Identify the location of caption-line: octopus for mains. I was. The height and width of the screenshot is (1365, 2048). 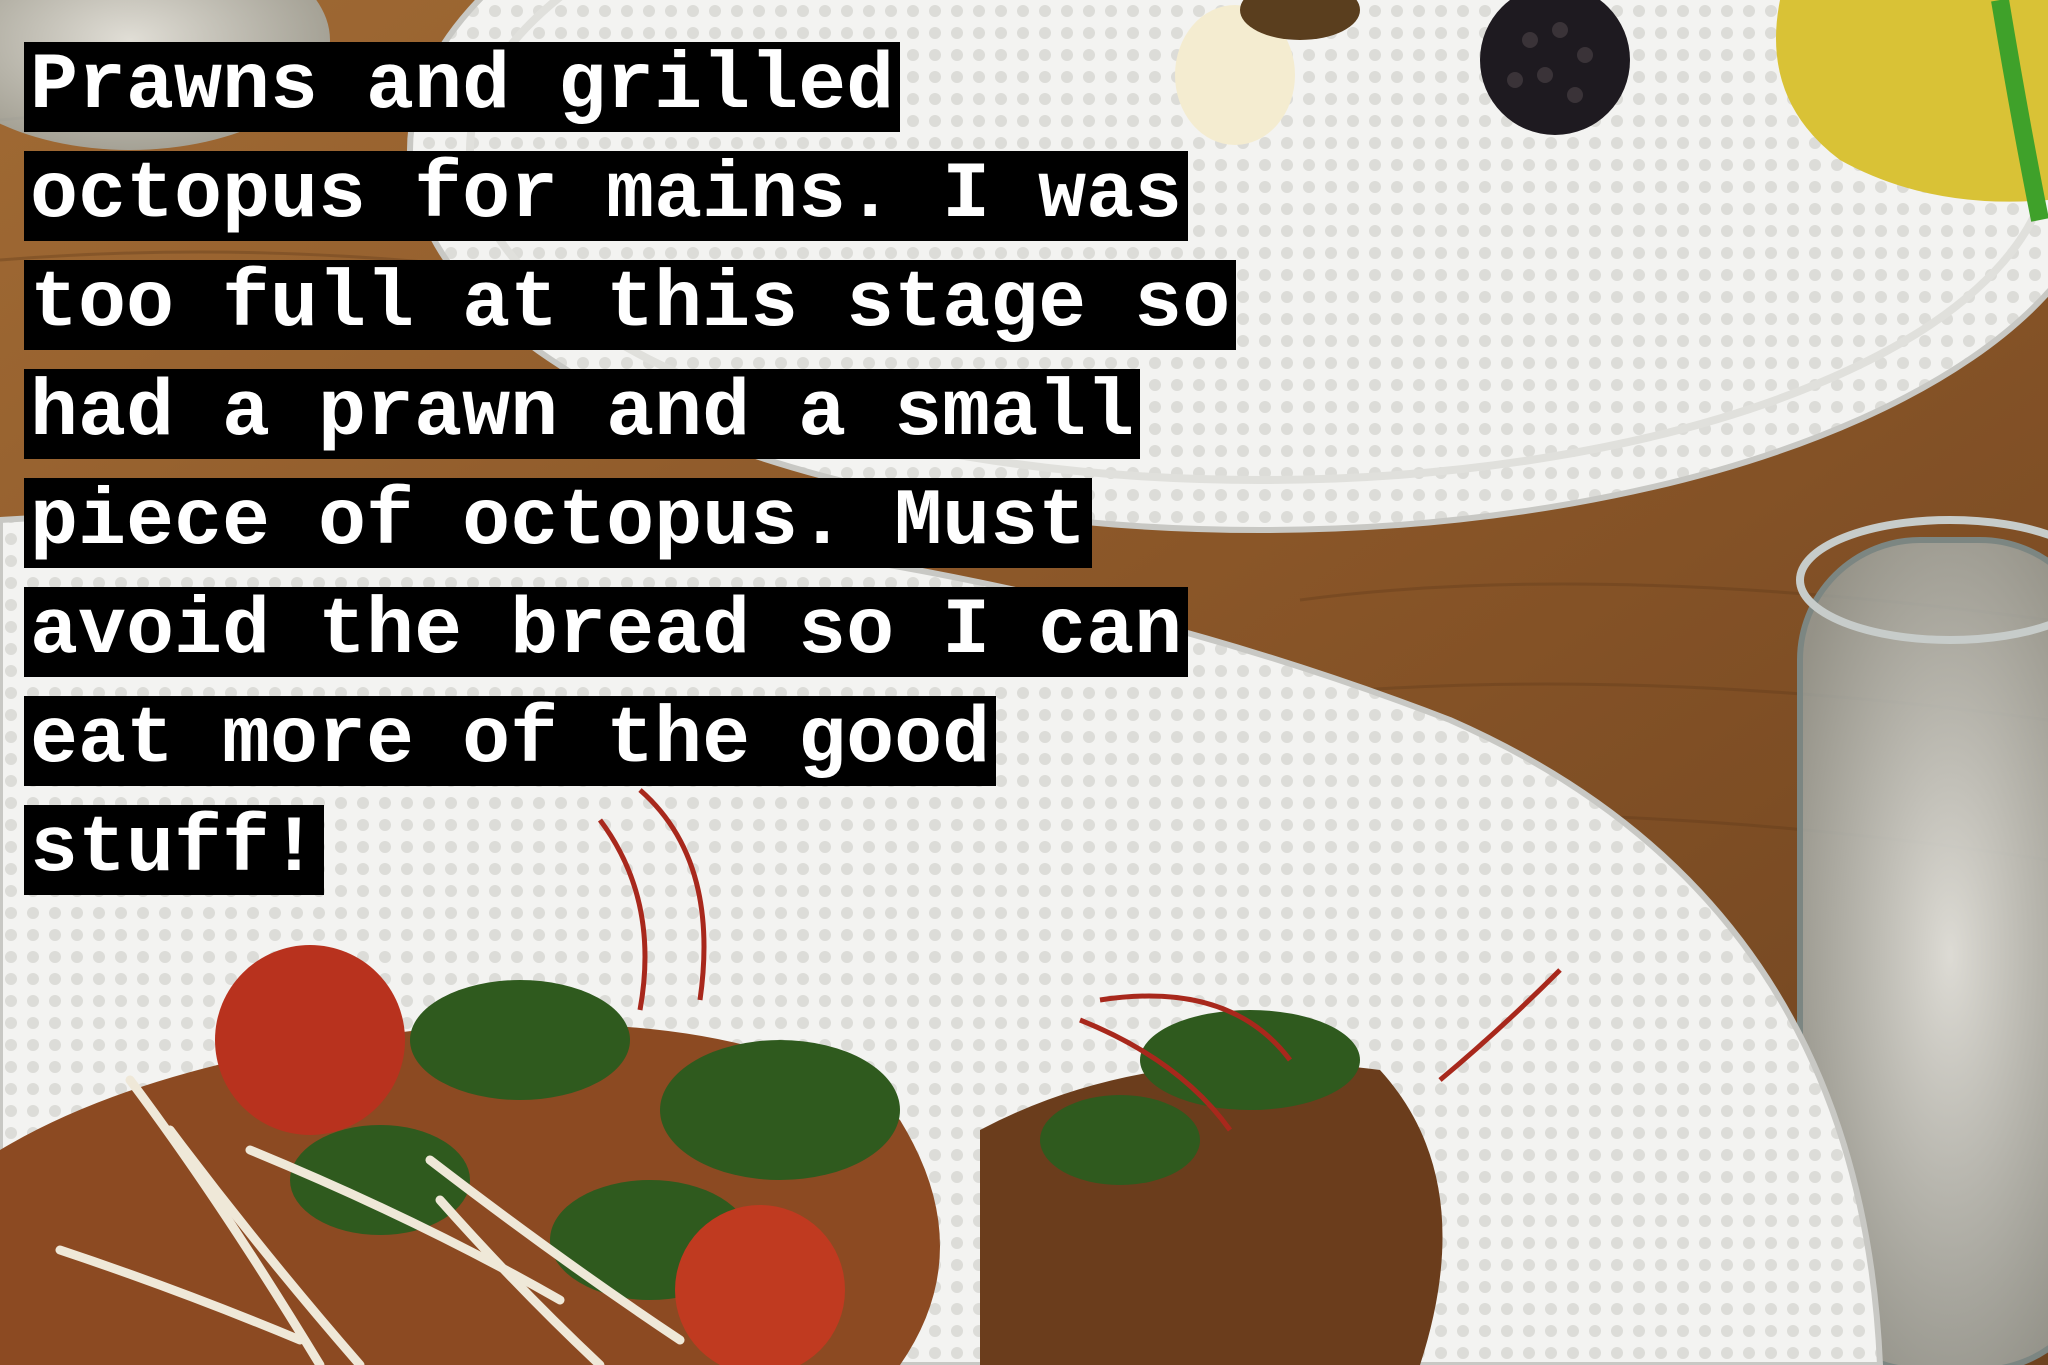
(606, 196).